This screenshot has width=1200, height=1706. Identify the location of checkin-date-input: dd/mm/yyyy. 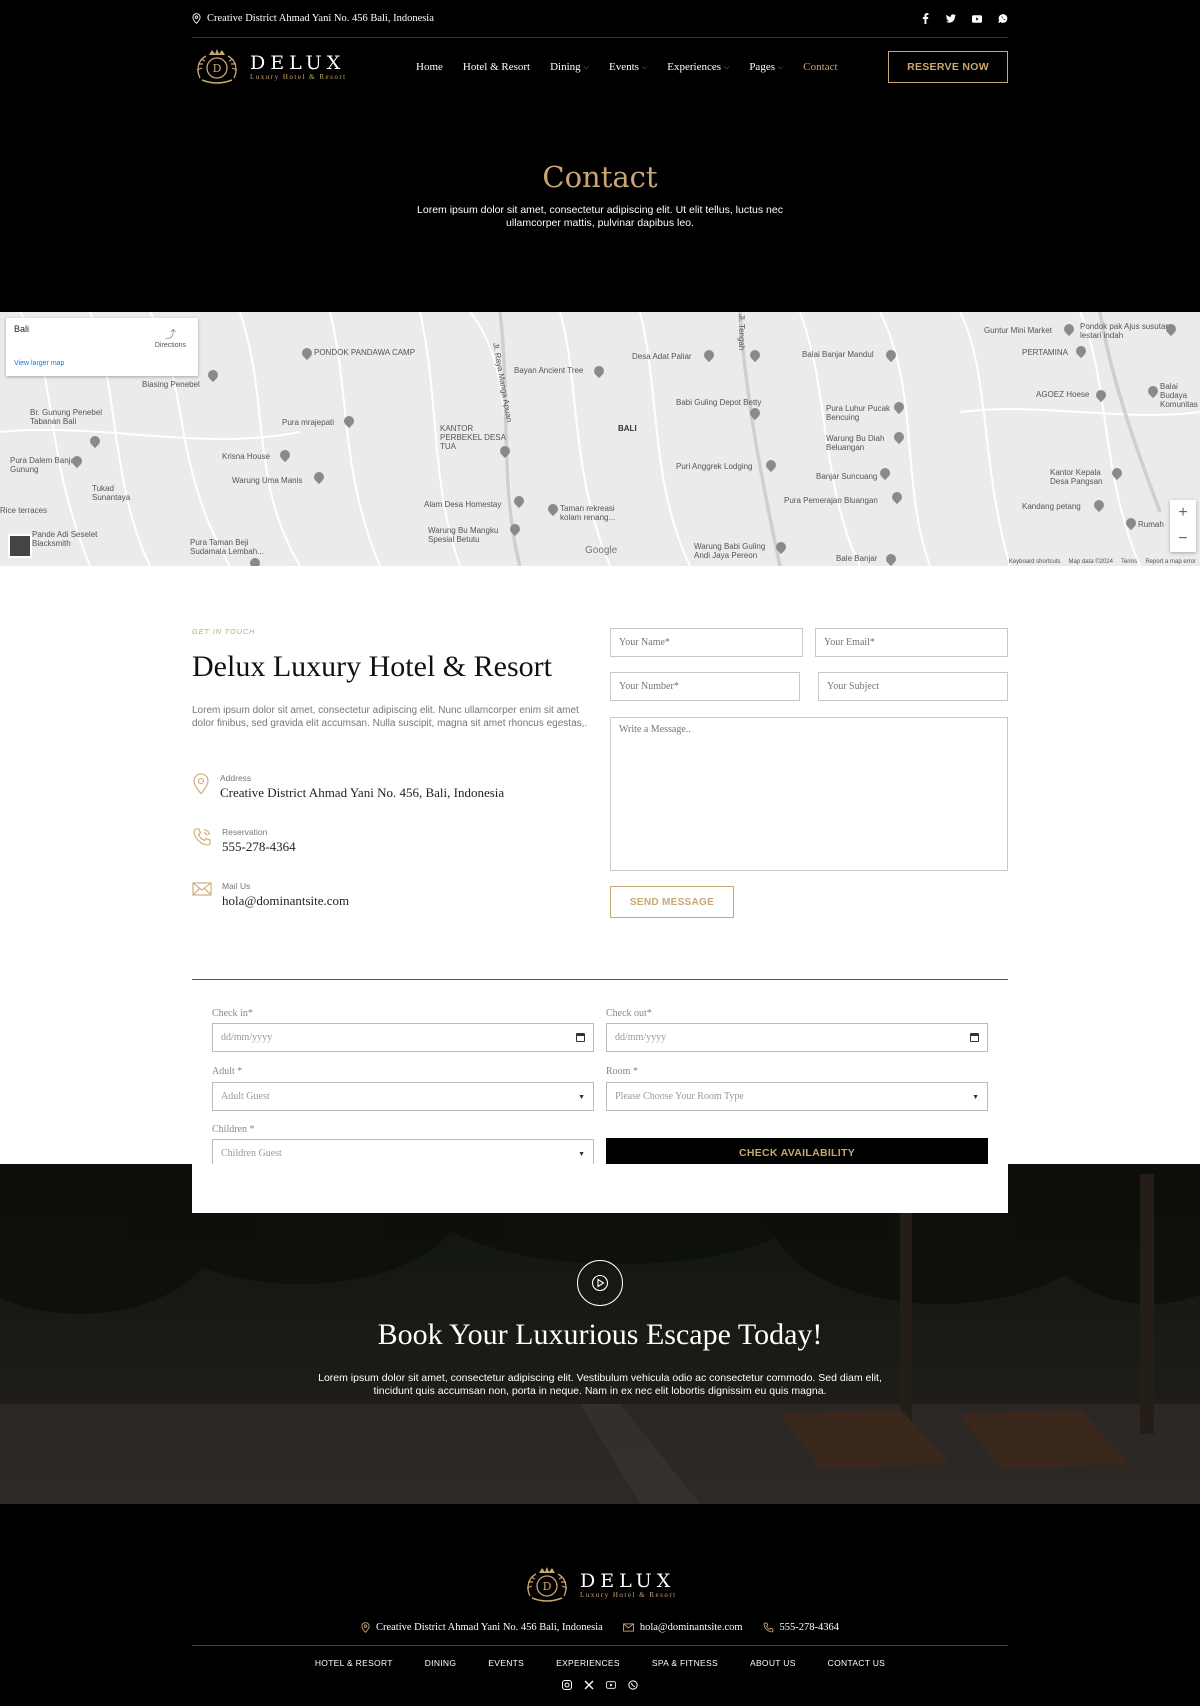
(403, 1037).